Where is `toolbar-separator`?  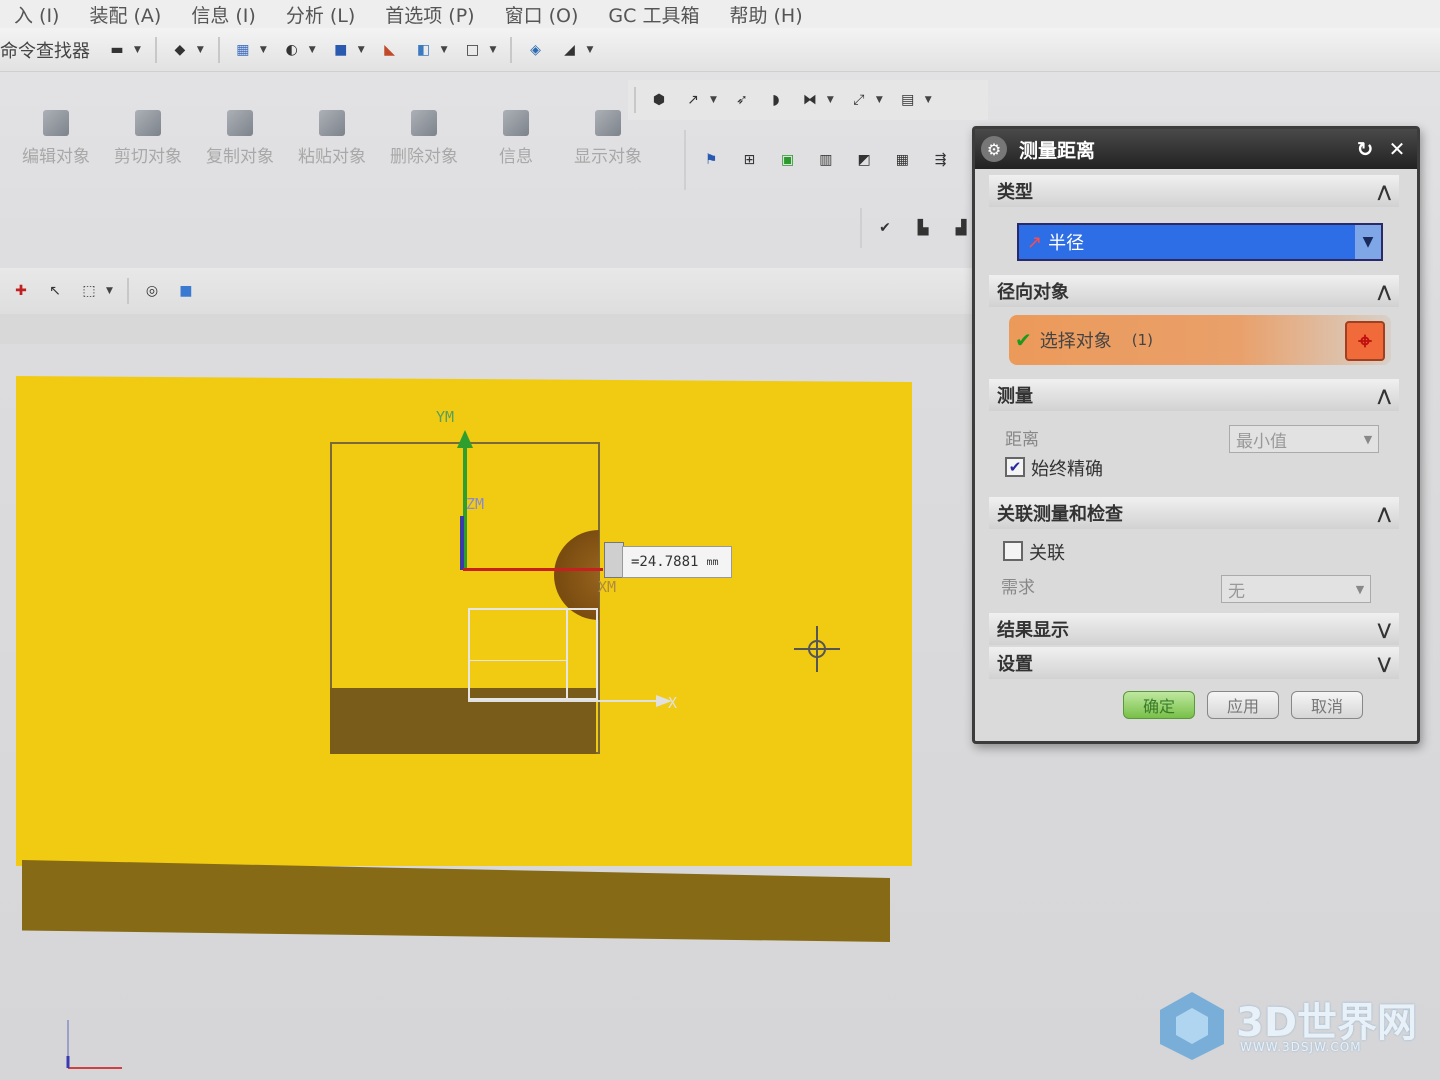
toolbar-separator is located at coordinates (218, 49).